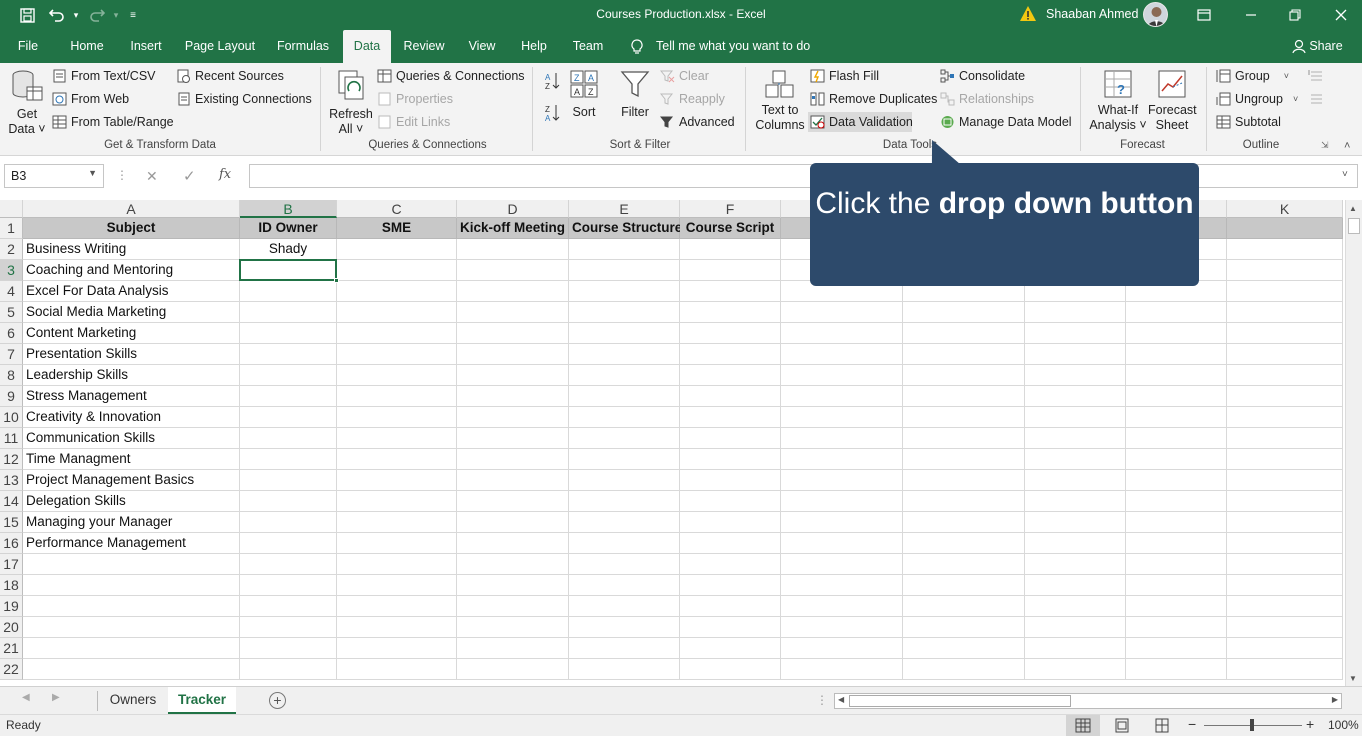 This screenshot has height=736, width=1362. I want to click on cell-k5, so click(1285, 312).